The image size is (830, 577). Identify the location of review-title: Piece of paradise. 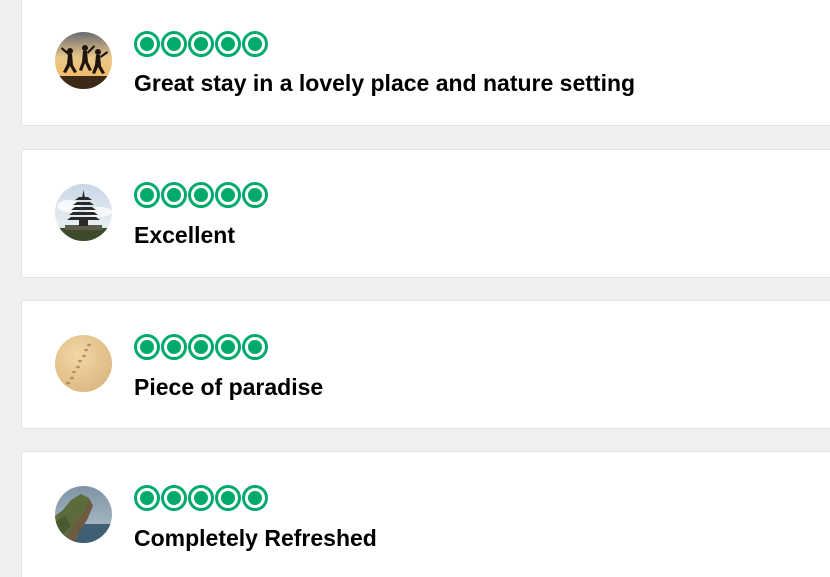
(228, 387).